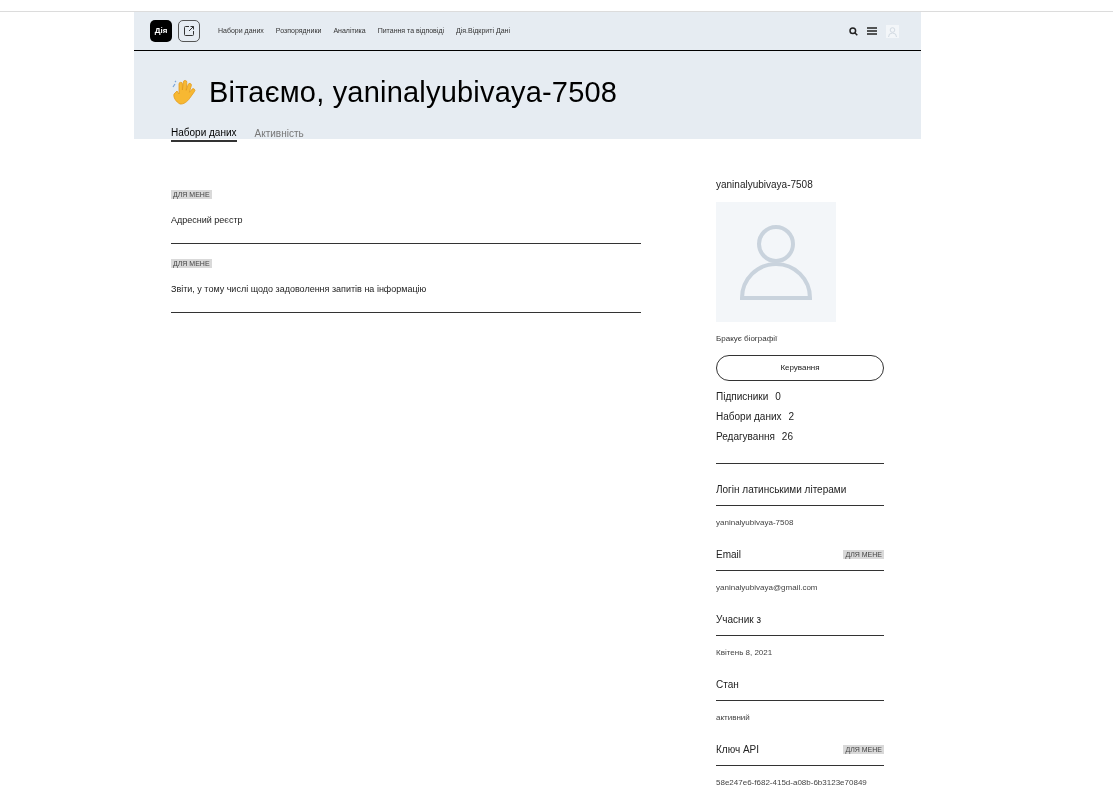 The image size is (1113, 796). I want to click on page-title: Вітаємо, yaninalyubivaya-7508, so click(413, 92).